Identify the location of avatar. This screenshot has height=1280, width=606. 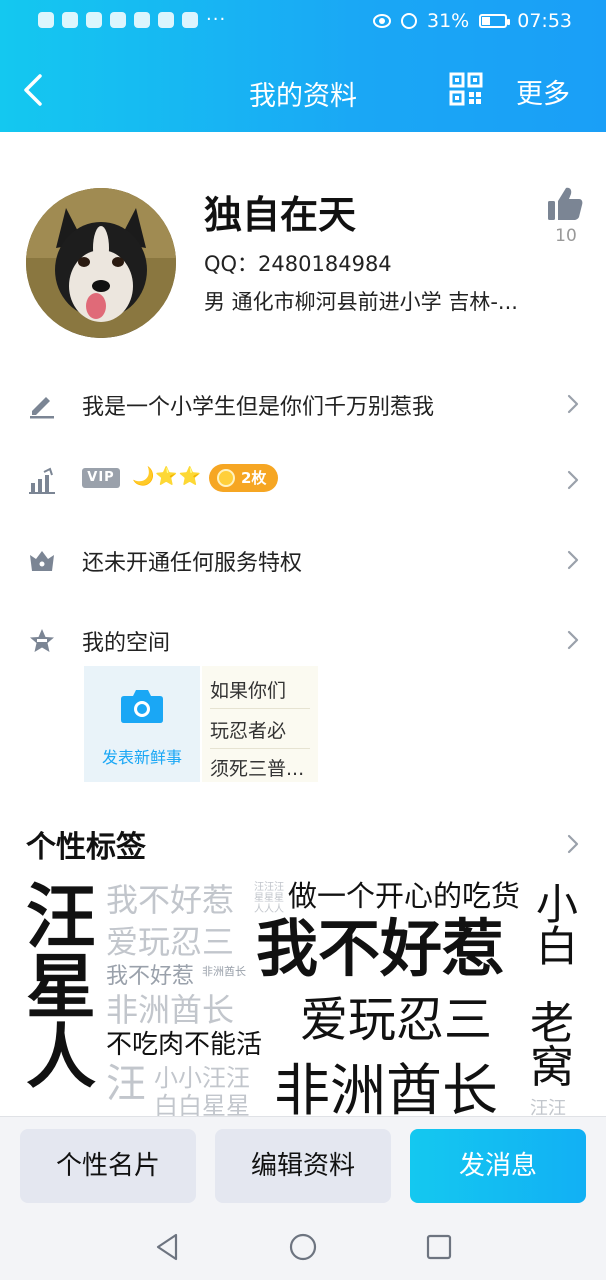
(101, 263).